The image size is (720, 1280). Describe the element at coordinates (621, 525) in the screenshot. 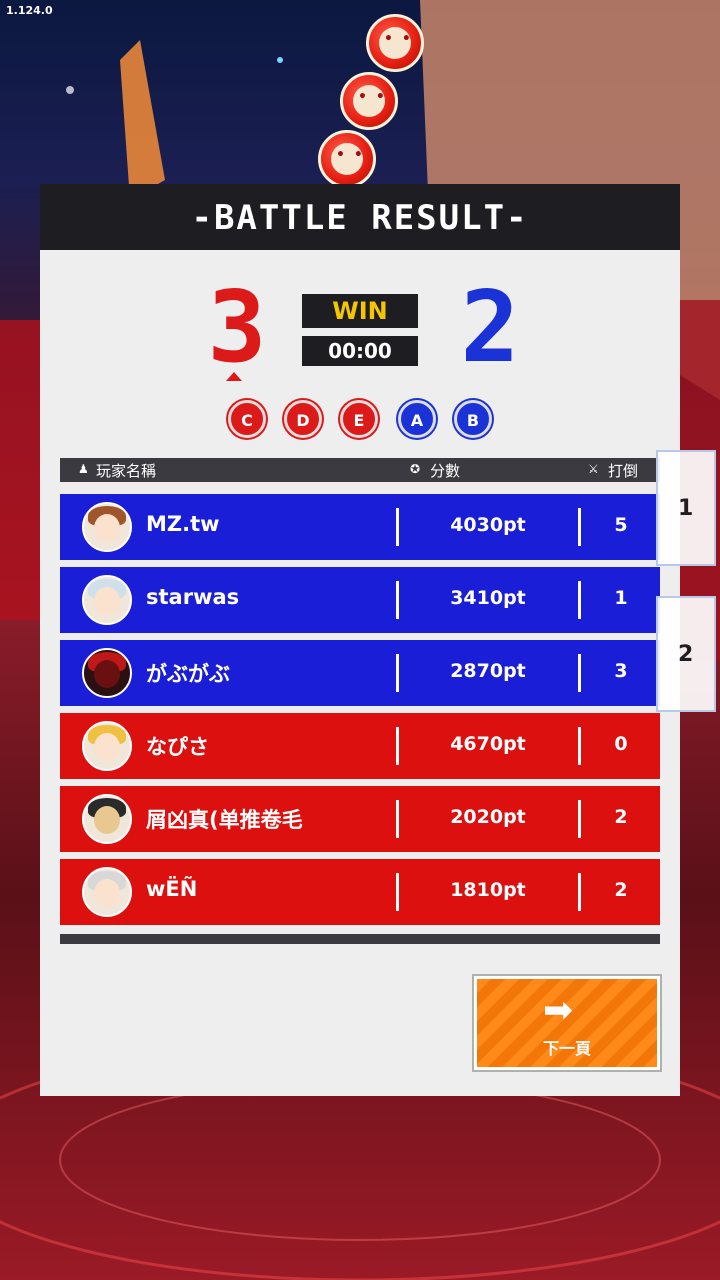

I see `player-kills: 5` at that location.